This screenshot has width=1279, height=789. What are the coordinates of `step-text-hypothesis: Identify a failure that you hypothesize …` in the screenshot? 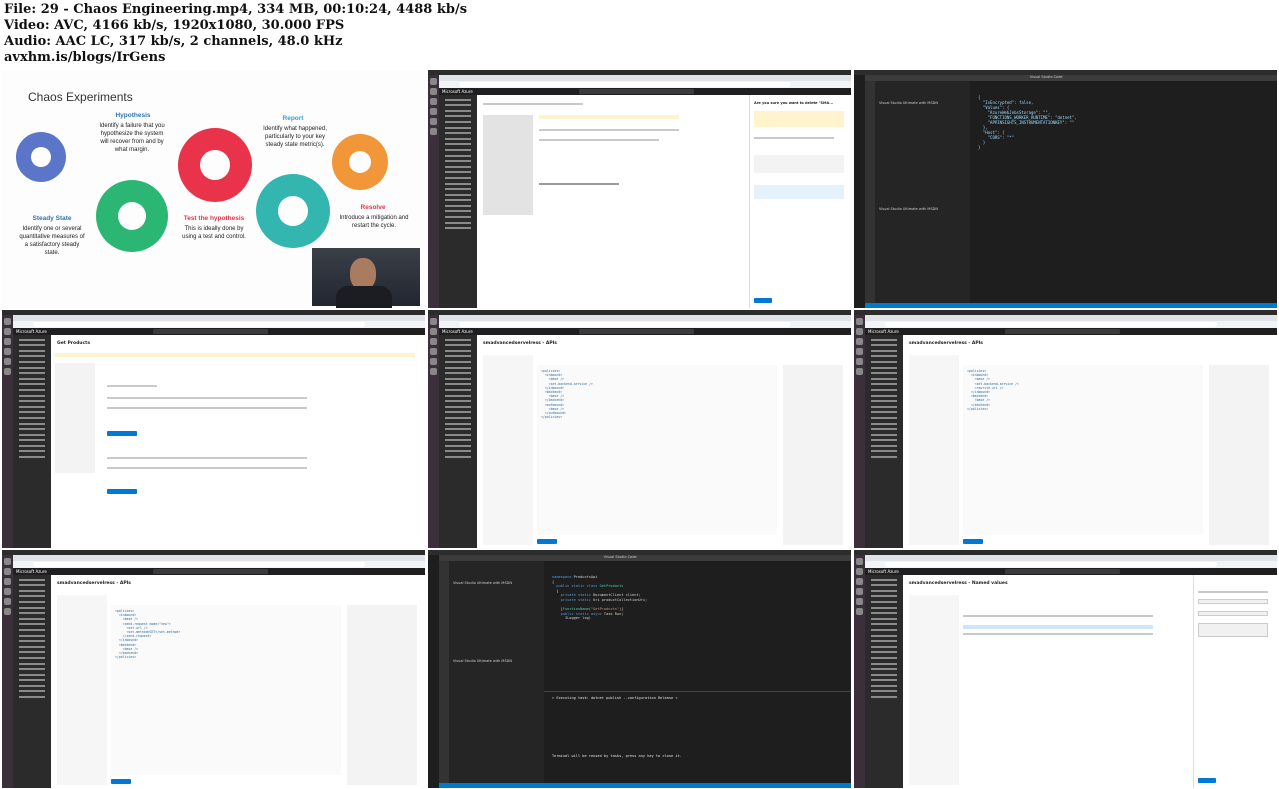 It's located at (132, 138).